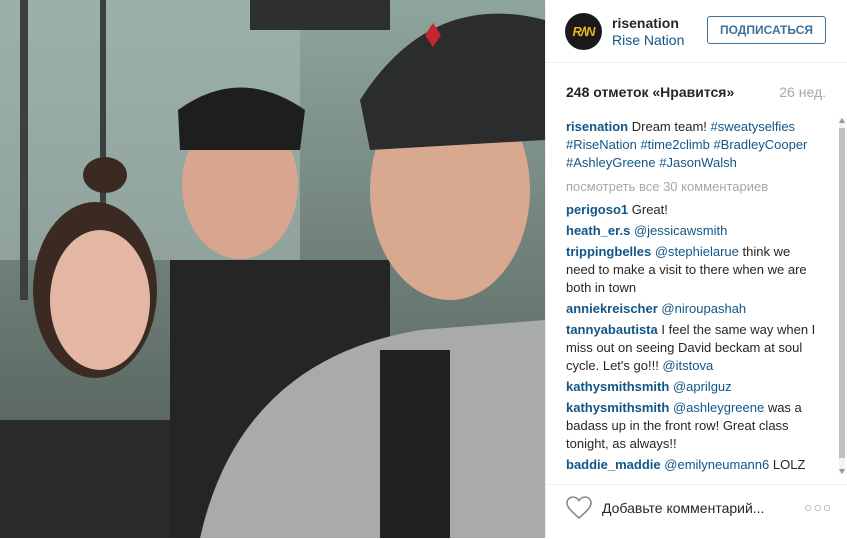  I want to click on mention-link: @aprilguz, so click(702, 386).